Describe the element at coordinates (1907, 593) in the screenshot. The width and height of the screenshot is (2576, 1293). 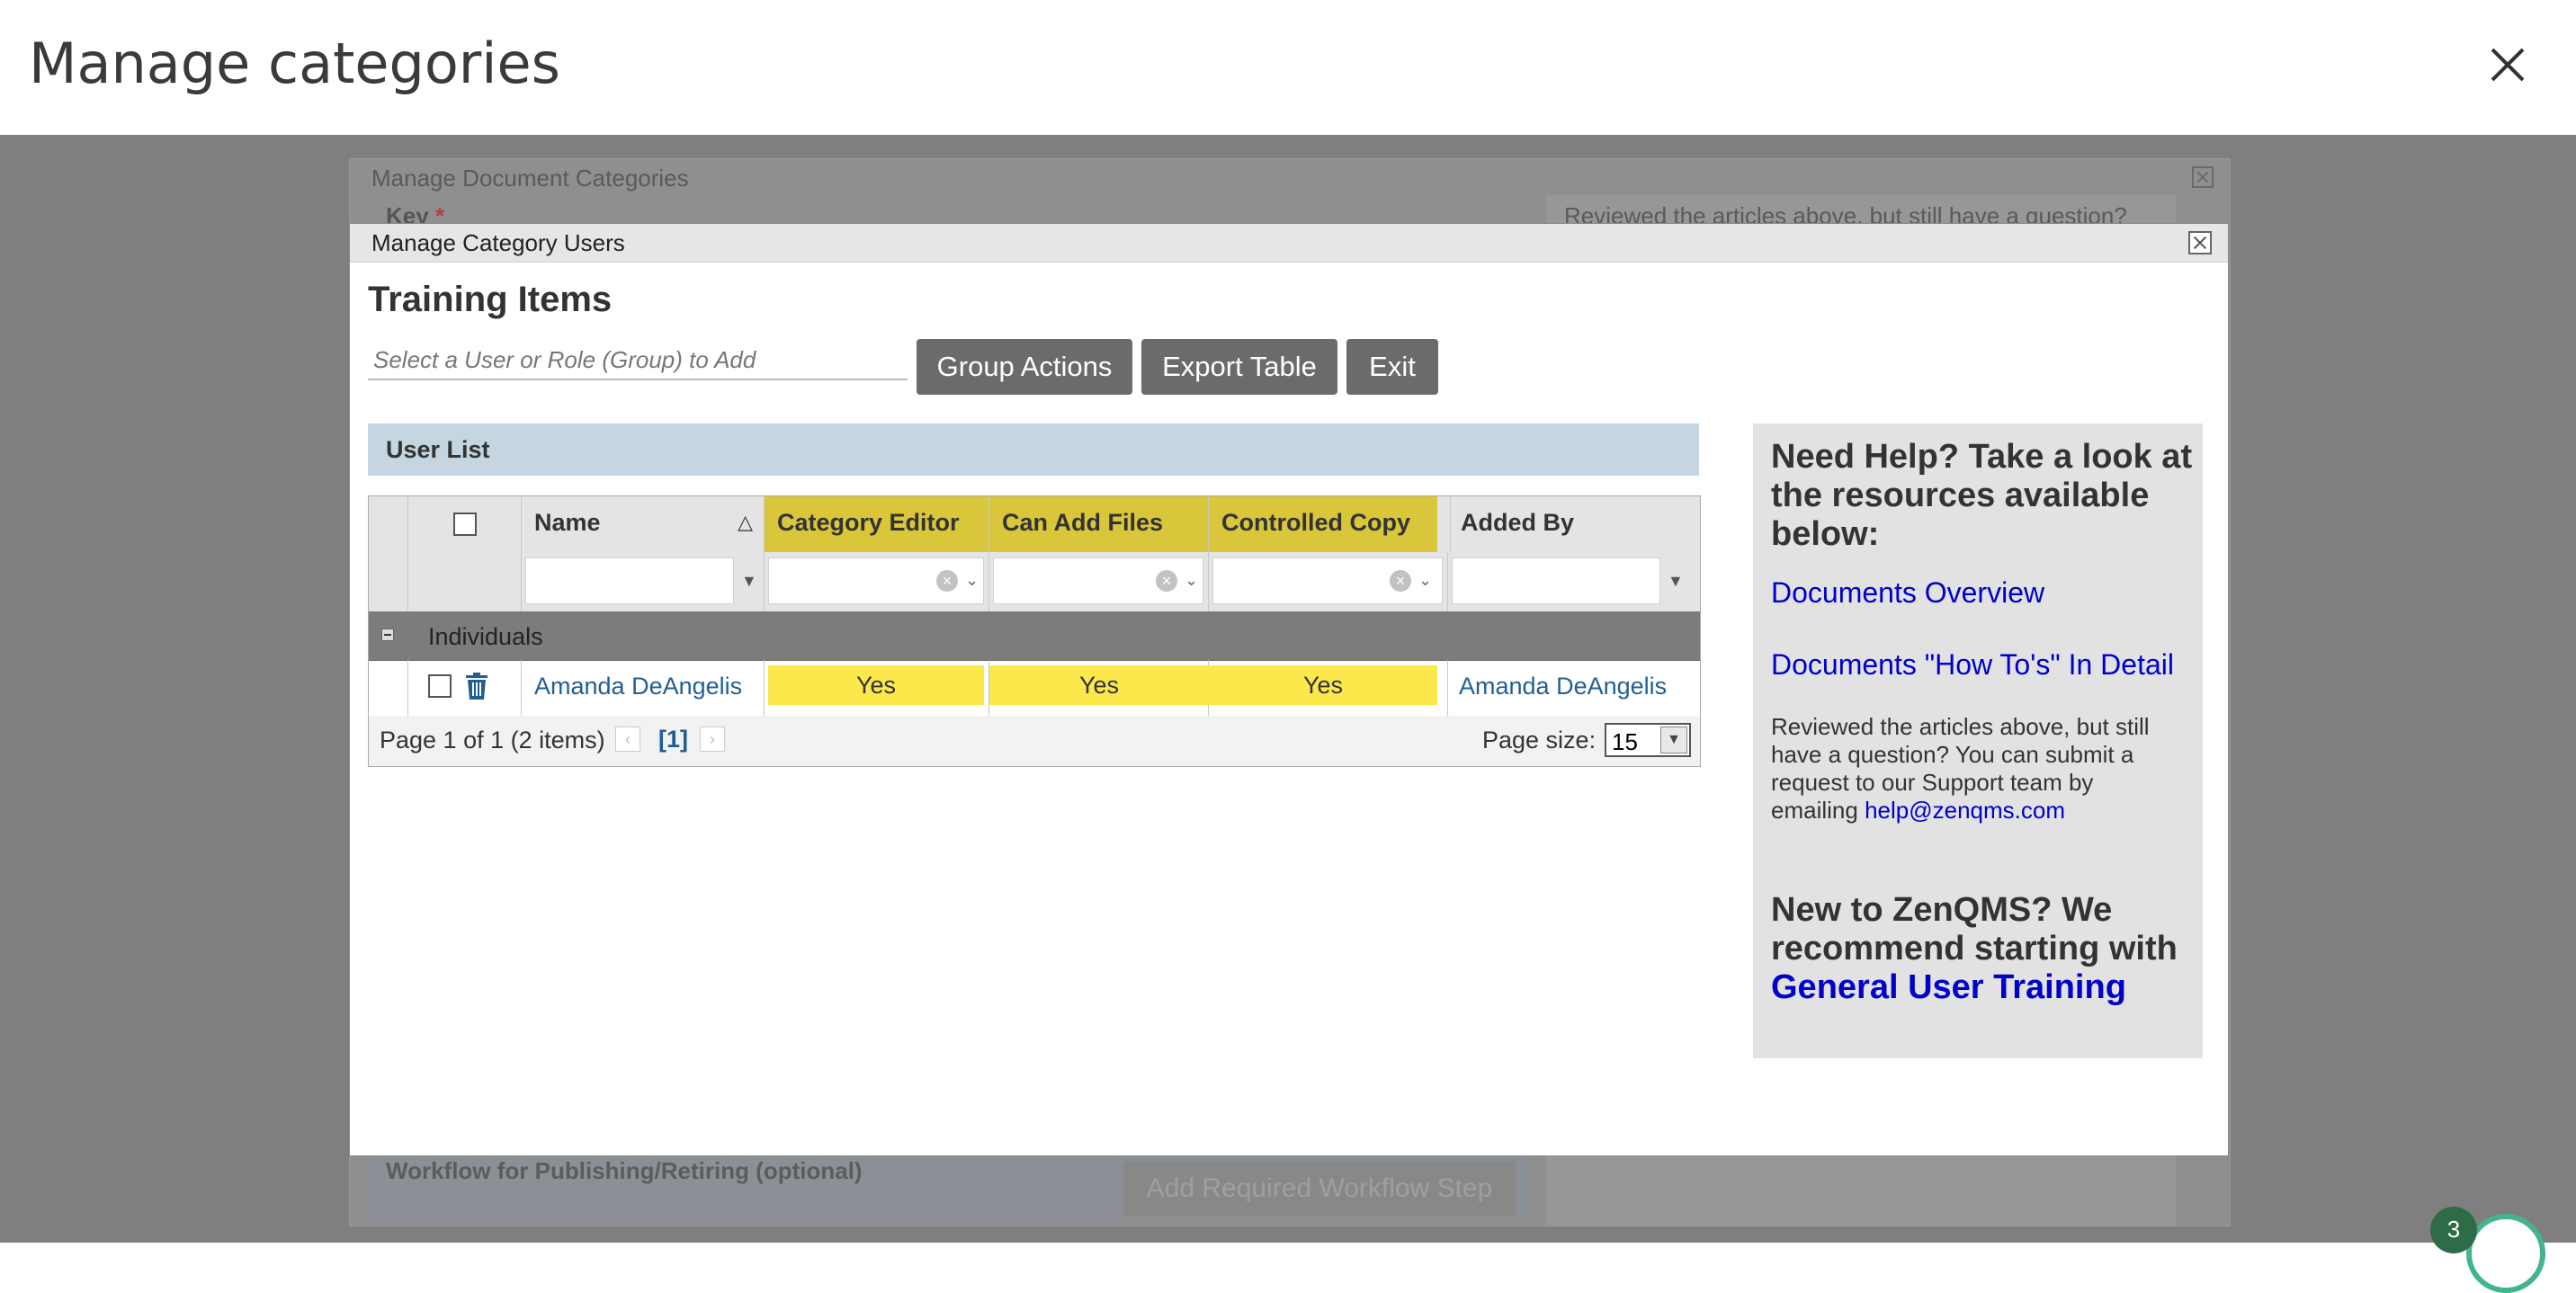
I see `documents-overview-link: Documents Overview` at that location.